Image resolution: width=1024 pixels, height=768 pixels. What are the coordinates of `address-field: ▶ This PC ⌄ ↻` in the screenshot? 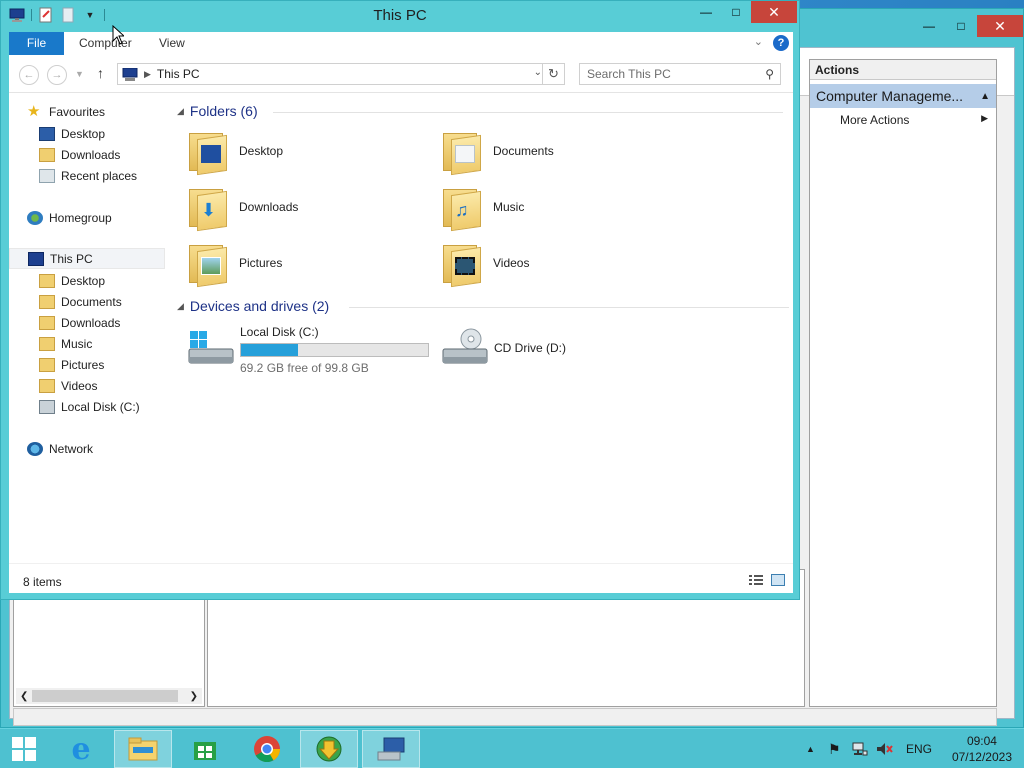 It's located at (341, 74).